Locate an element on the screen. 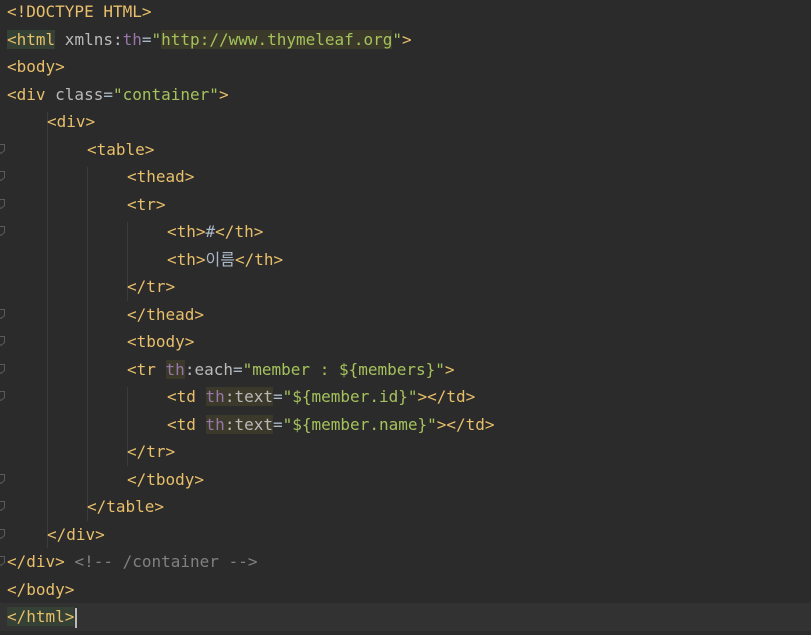  code-line: <!DOCTYPE HTML> is located at coordinates (405, 13).